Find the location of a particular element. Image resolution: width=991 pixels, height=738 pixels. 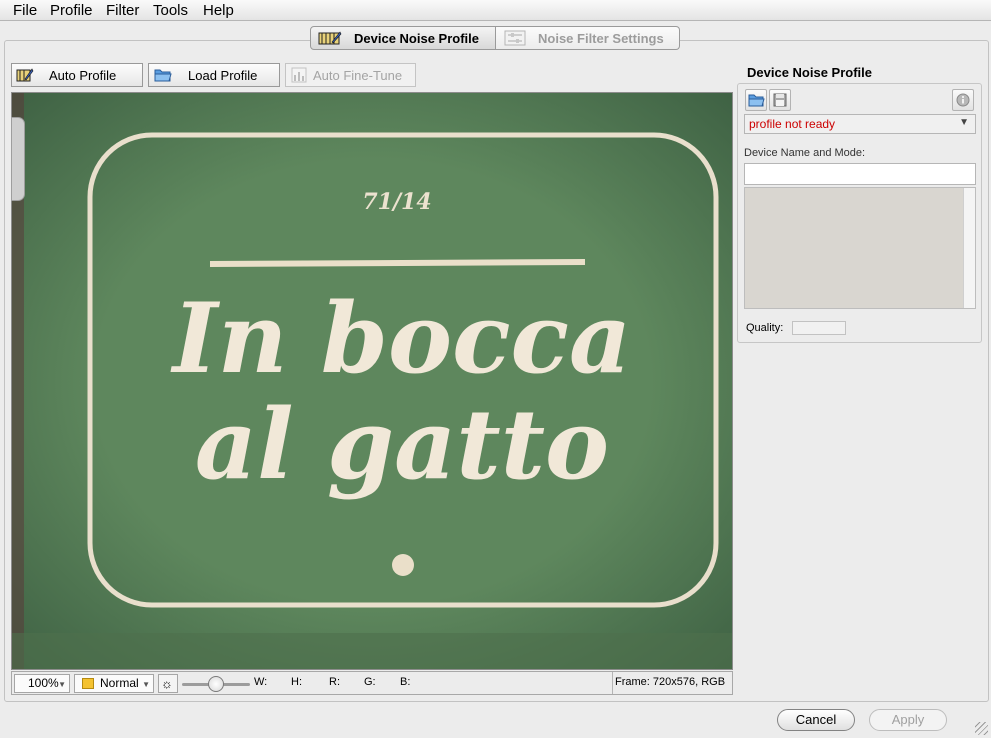

auto-fine-tune-button: Auto Fine-Tune is located at coordinates (350, 75).